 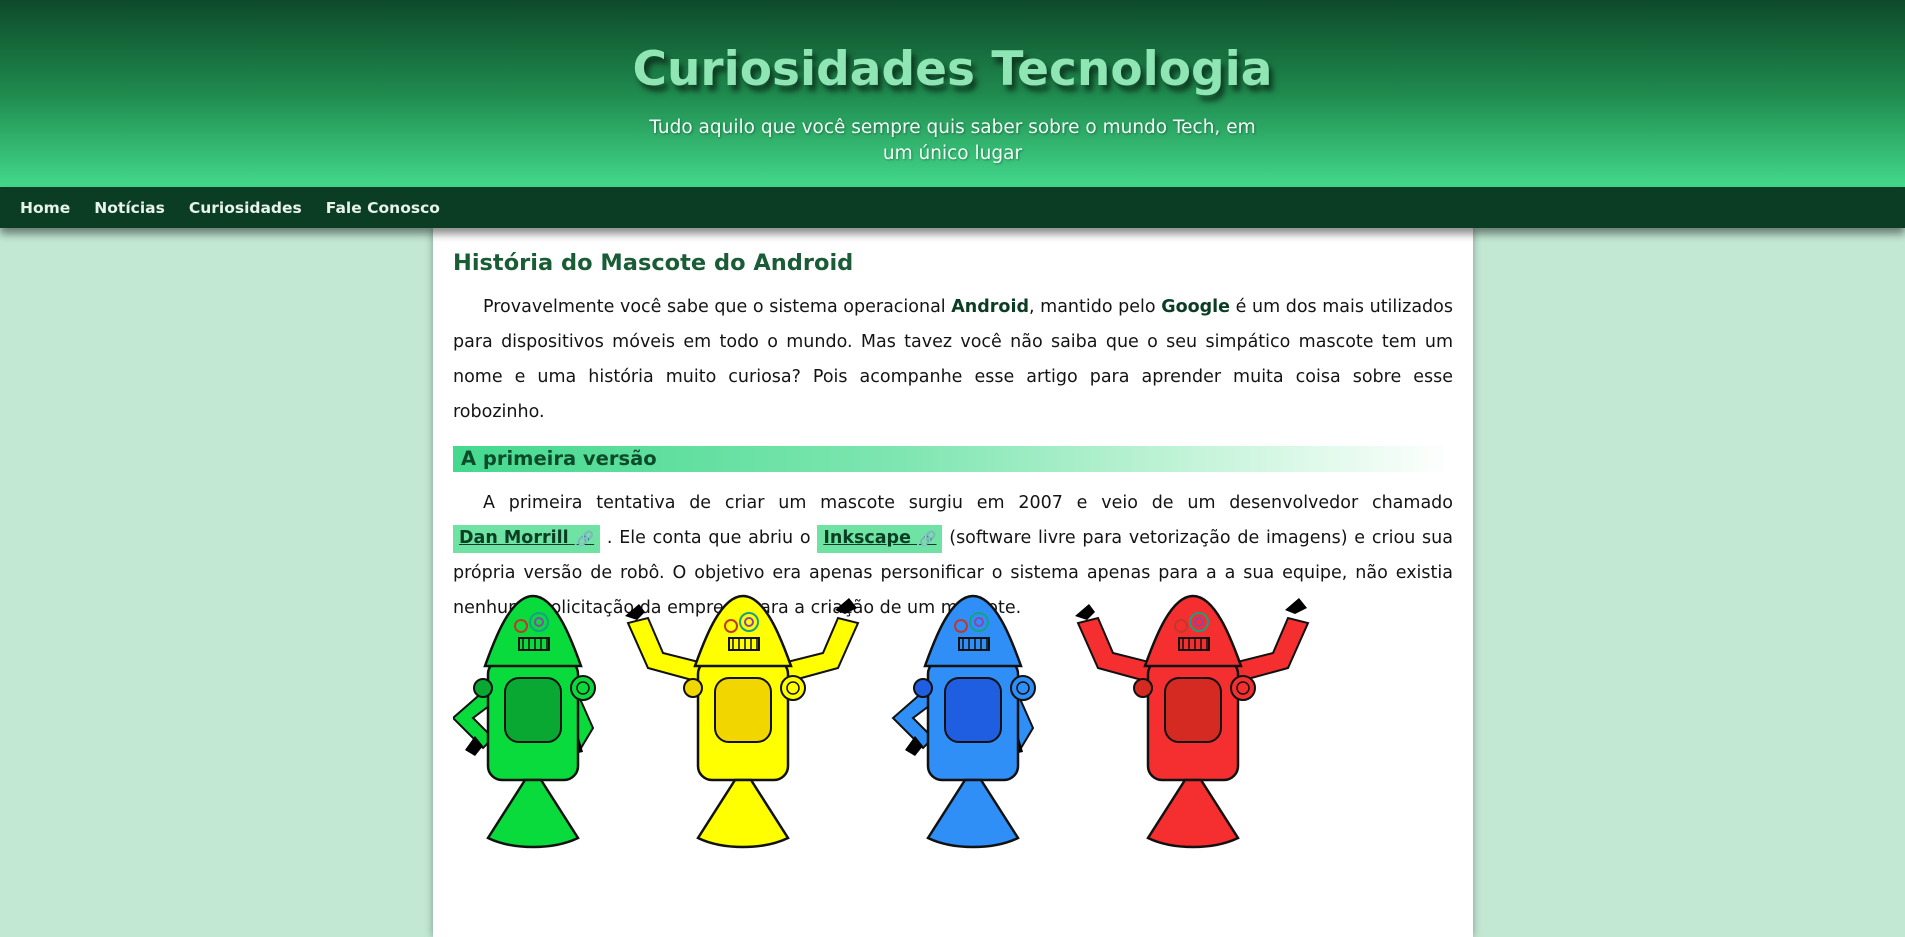 I want to click on site-title: Curiosidades Tecnologia, so click(x=952, y=69).